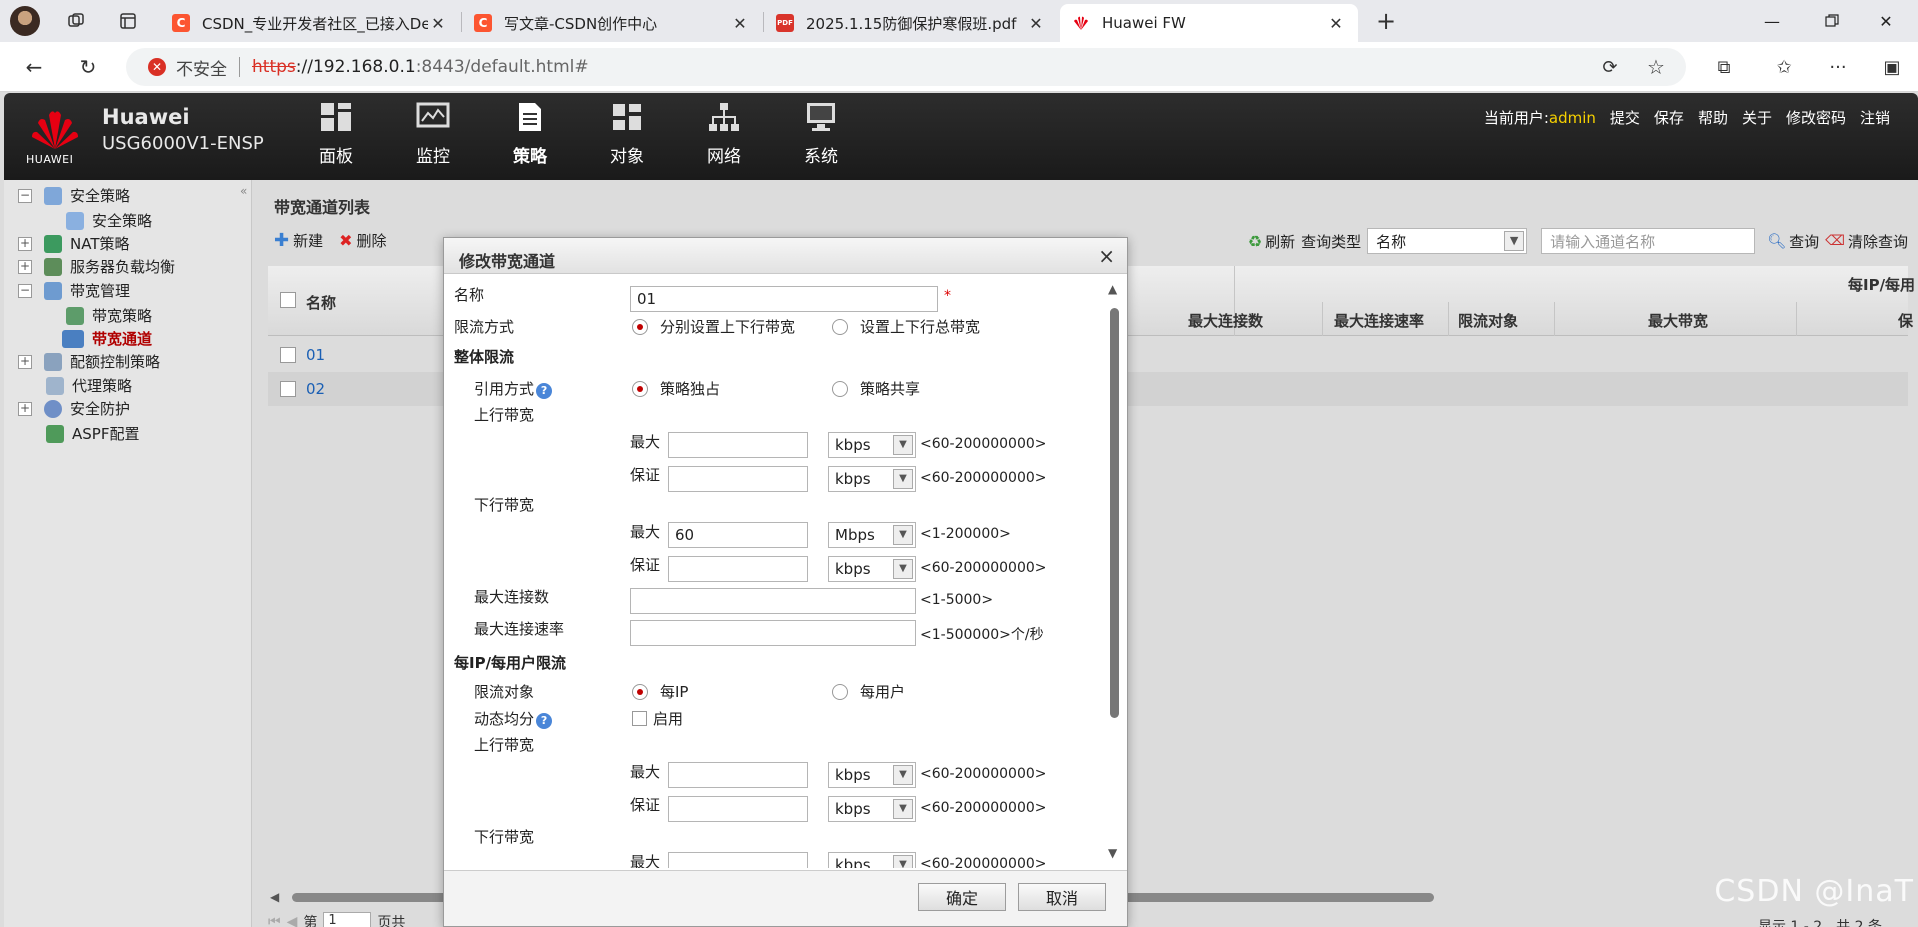  I want to click on scrollbar-thumb, so click(1114, 513).